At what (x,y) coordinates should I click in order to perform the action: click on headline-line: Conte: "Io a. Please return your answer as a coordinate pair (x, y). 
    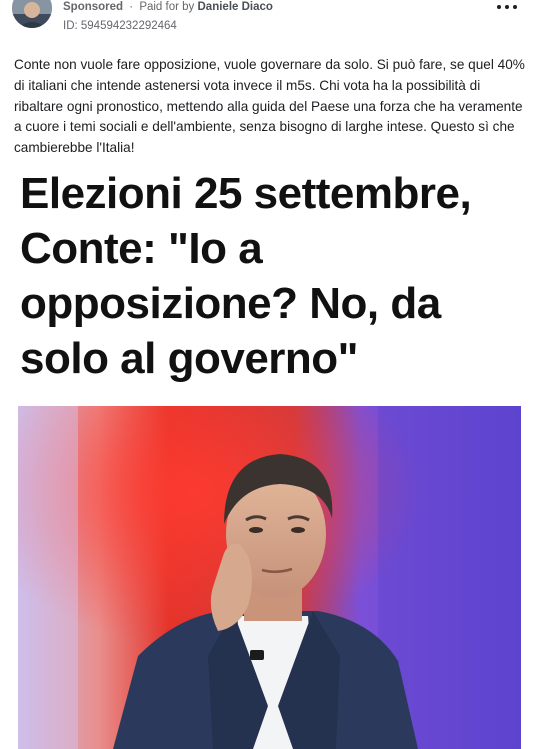
    Looking at the image, I should click on (141, 248).